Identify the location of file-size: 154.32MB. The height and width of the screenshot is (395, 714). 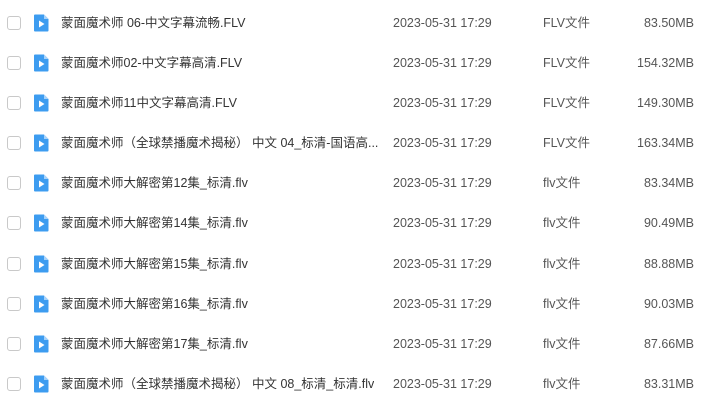
(665, 63).